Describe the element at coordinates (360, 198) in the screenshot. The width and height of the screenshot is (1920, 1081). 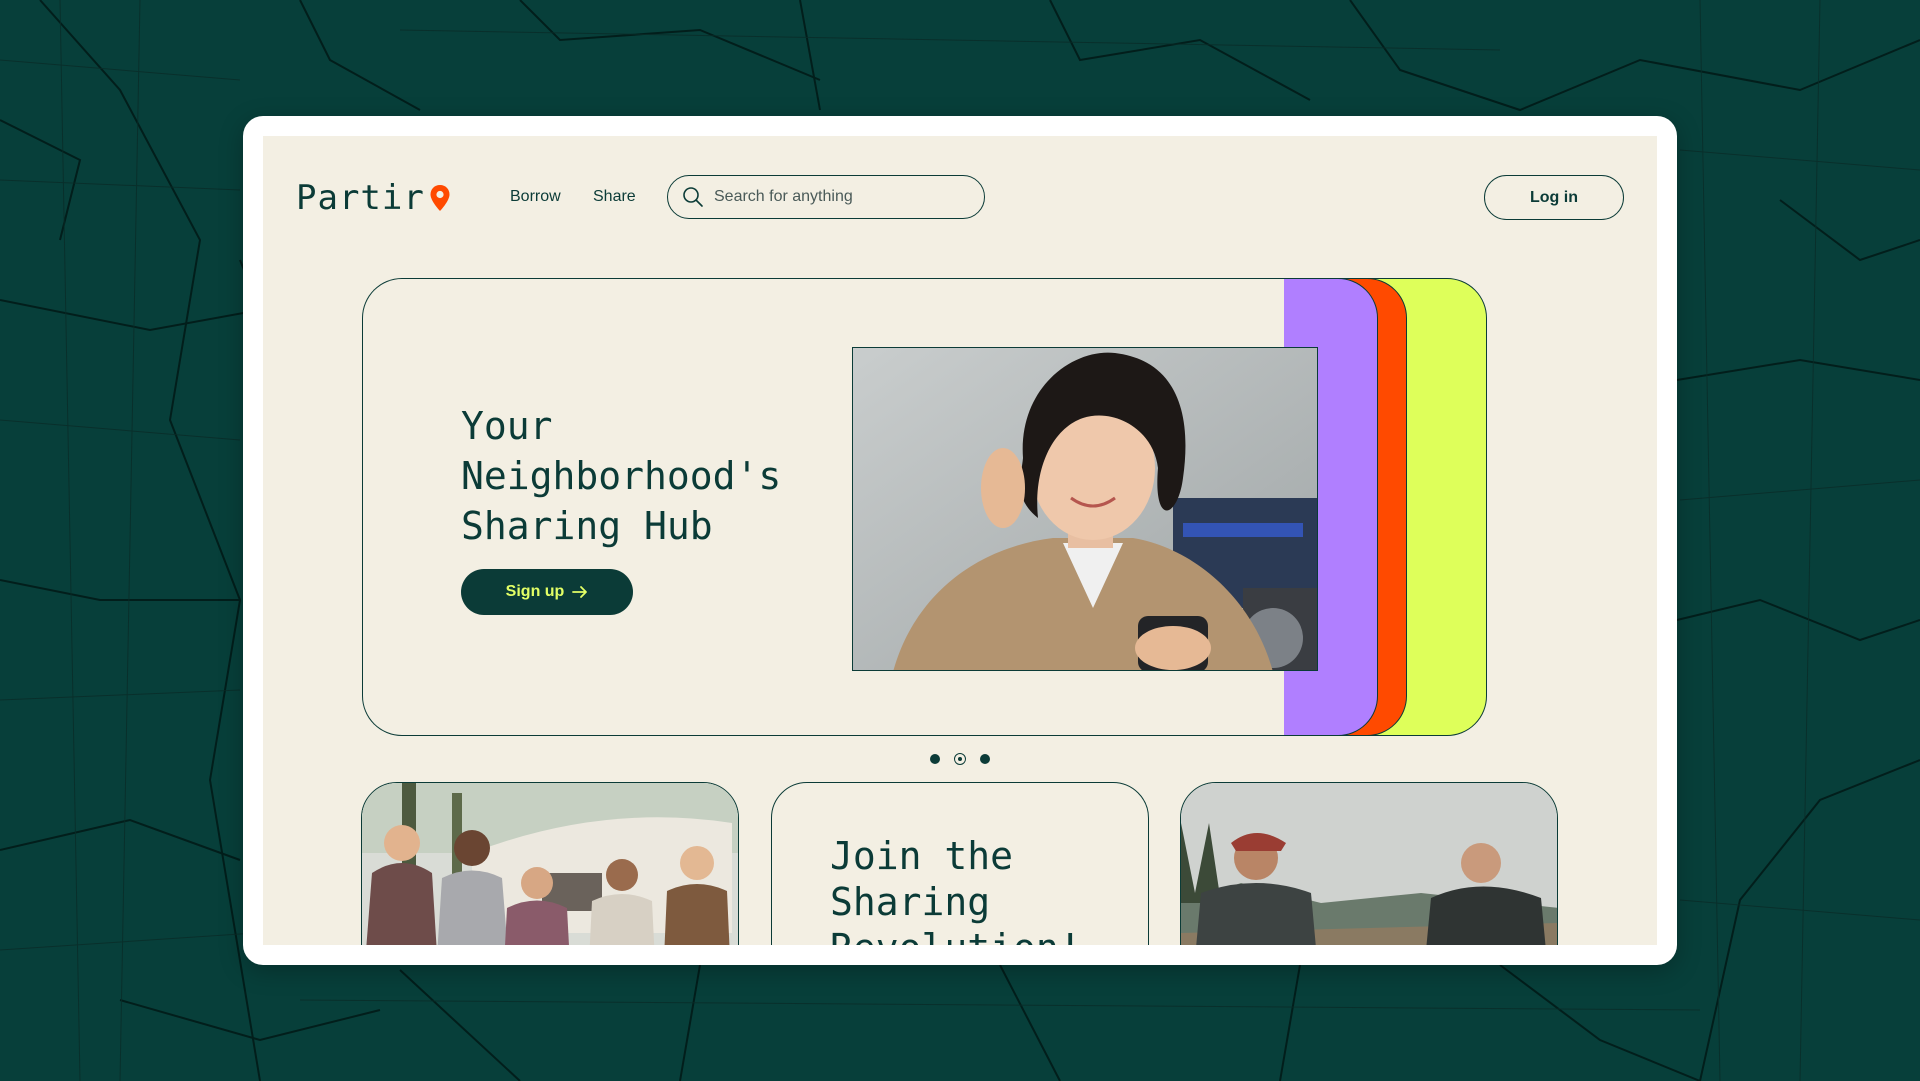
I see `logo-text: Partir` at that location.